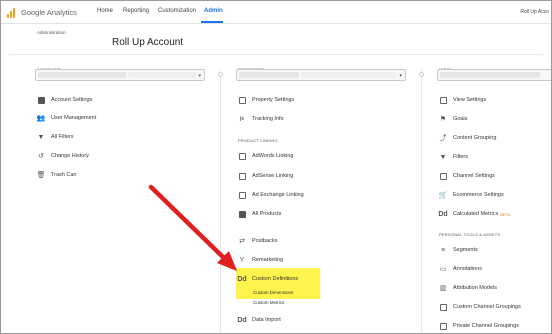  Describe the element at coordinates (192, 227) in the screenshot. I see `red-arrow-annotation` at that location.